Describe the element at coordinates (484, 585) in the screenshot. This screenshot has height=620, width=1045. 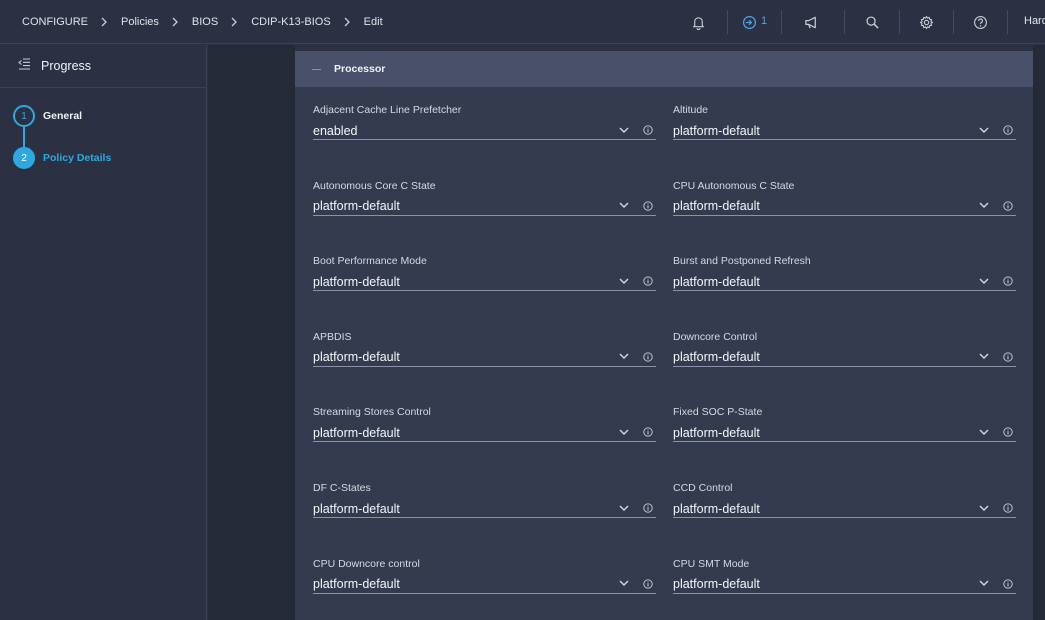
I see `select-cpu-downcore-control: platform-default` at that location.